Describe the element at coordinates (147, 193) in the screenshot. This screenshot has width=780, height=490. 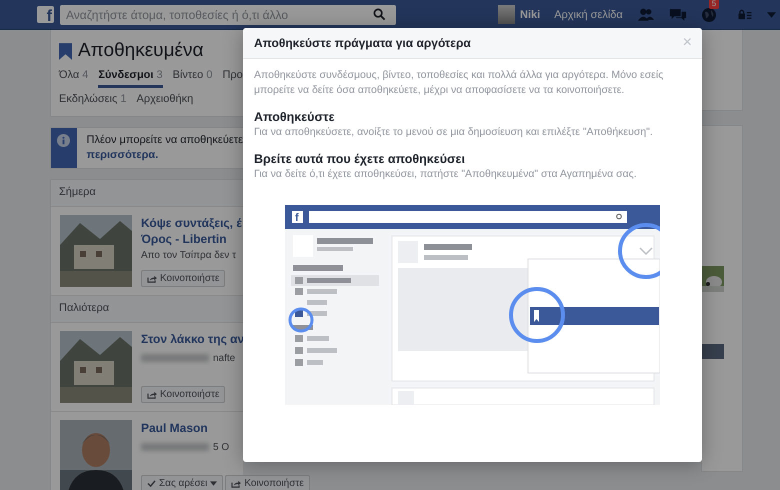
I see `section-heading: Σήμερα` at that location.